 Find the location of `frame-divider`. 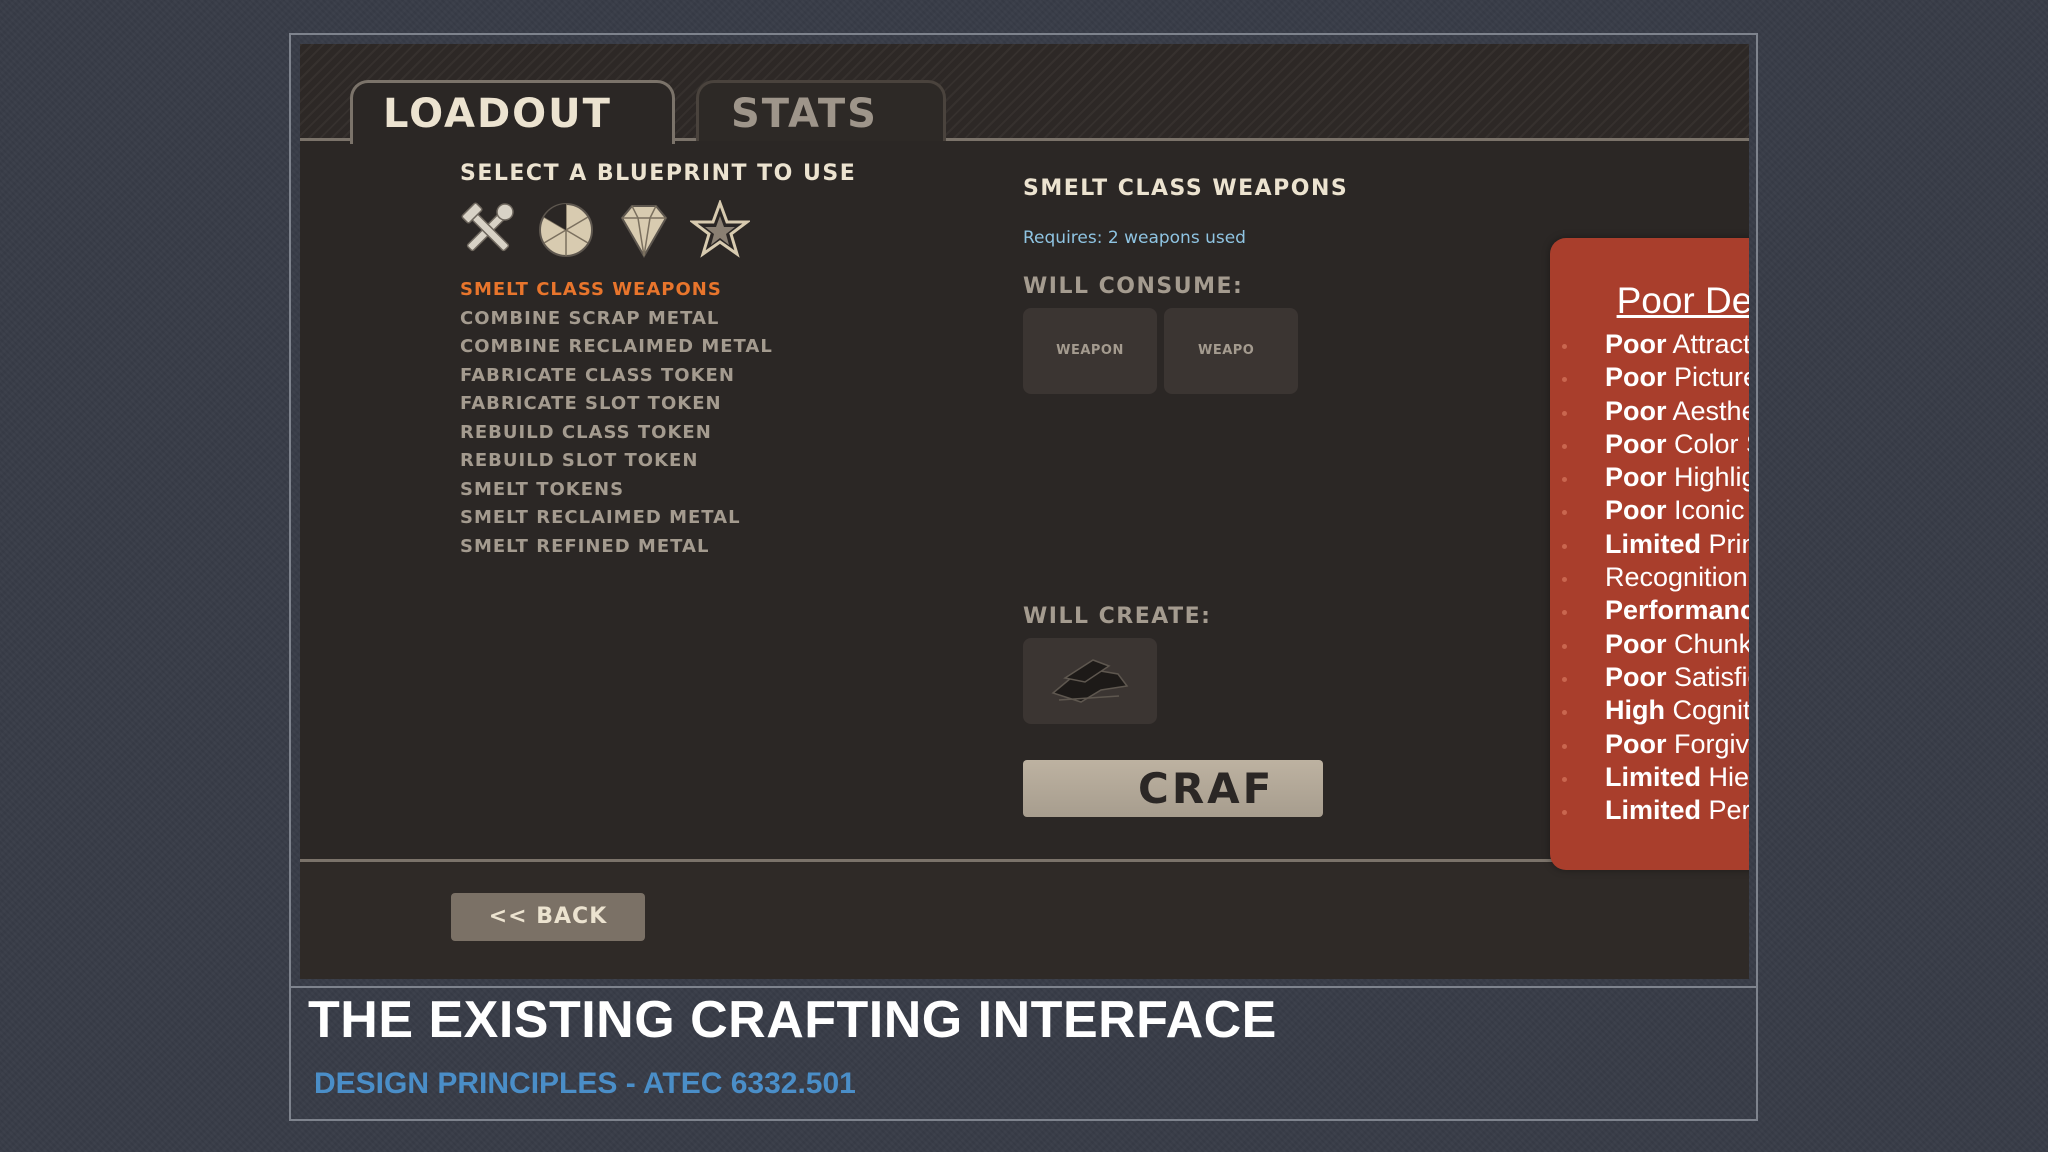

frame-divider is located at coordinates (1023, 987).